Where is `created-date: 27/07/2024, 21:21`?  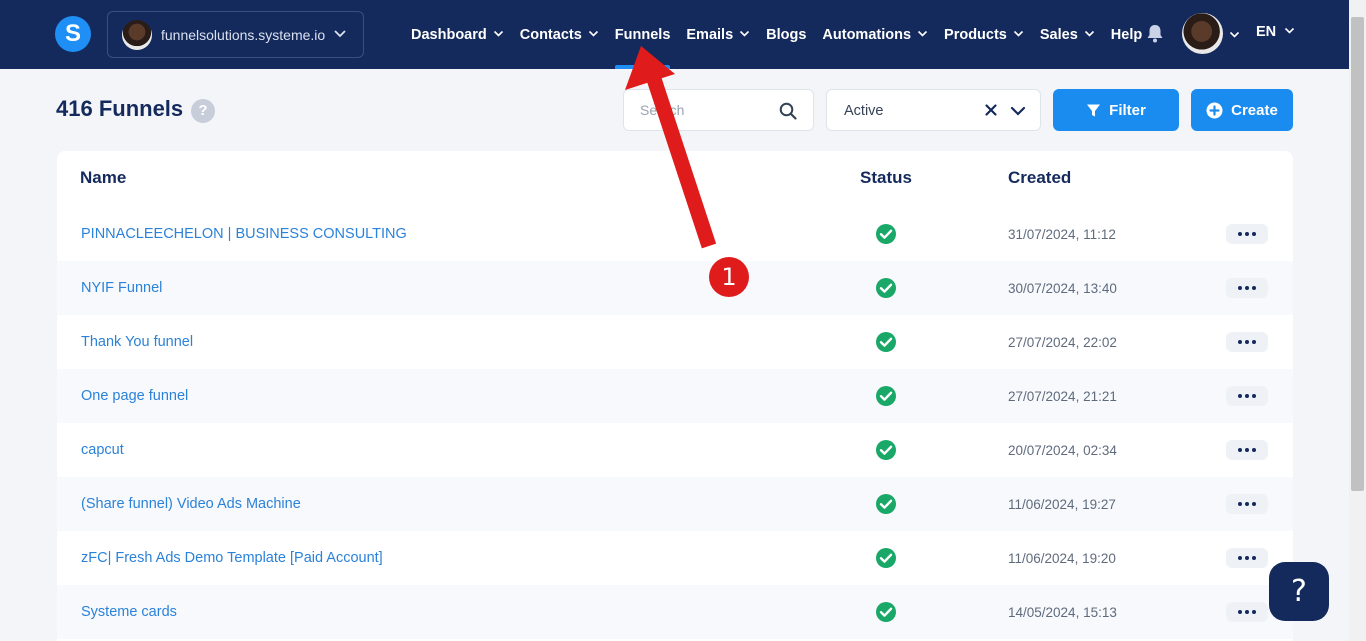 created-date: 27/07/2024, 21:21 is located at coordinates (1062, 396).